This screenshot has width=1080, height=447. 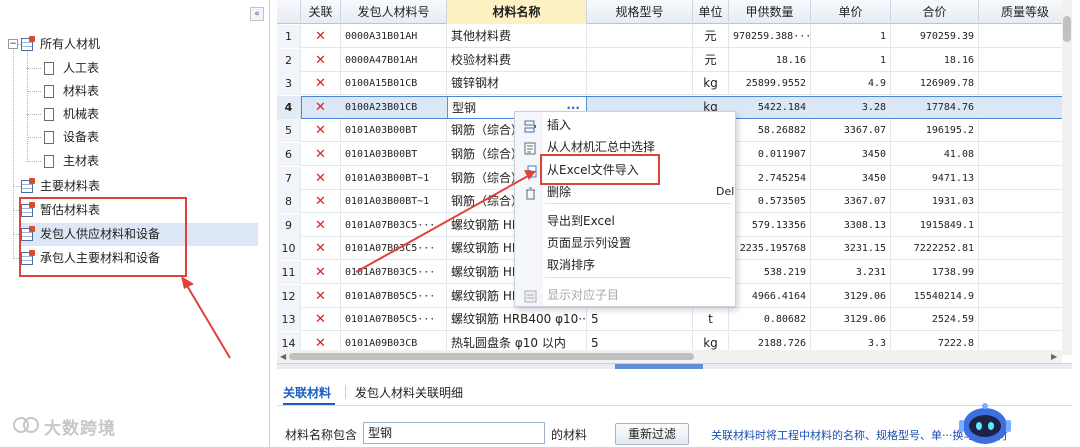 I want to click on column-header: 单位, so click(x=711, y=12).